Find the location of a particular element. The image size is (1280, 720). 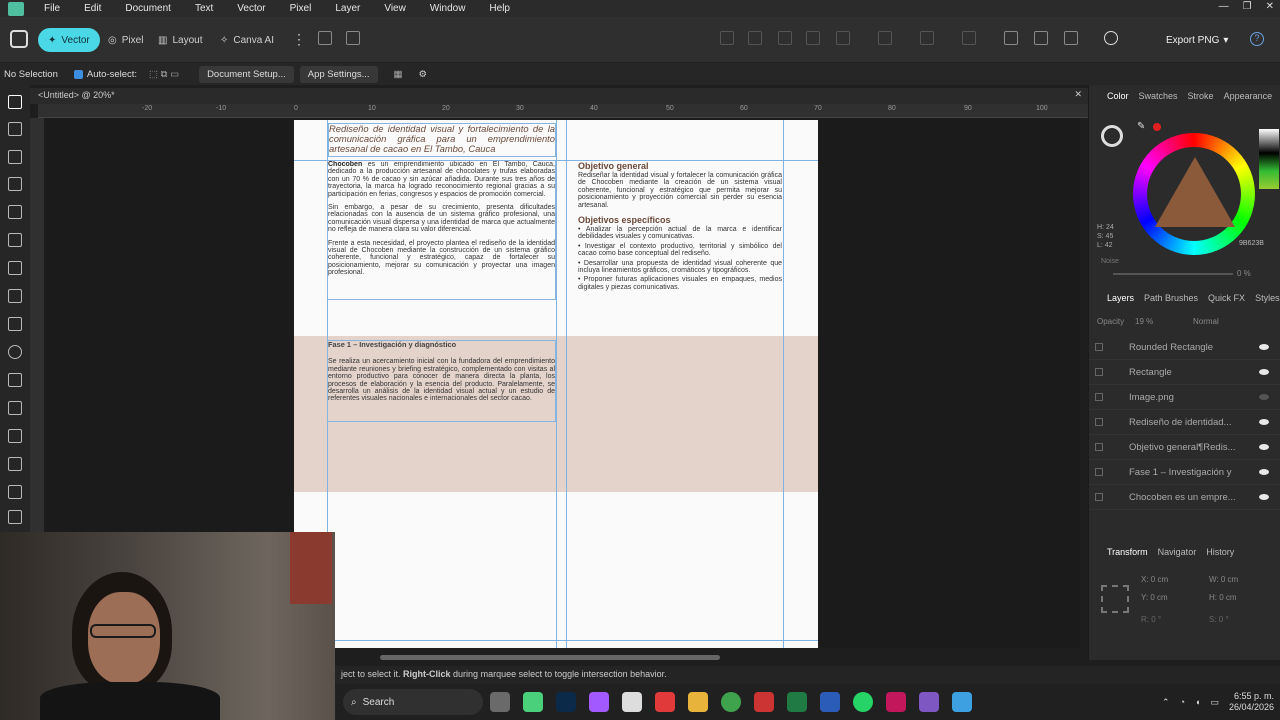

maximize-icon: ❐ is located at coordinates (1247, 6).